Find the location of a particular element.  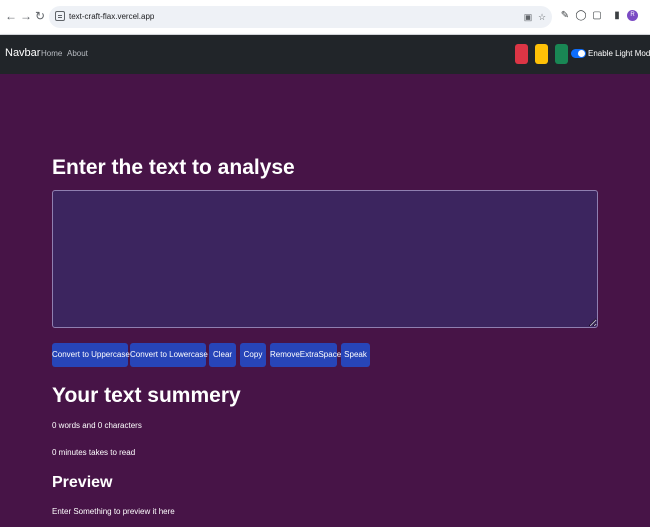

nav-link-about: About is located at coordinates (77, 53).